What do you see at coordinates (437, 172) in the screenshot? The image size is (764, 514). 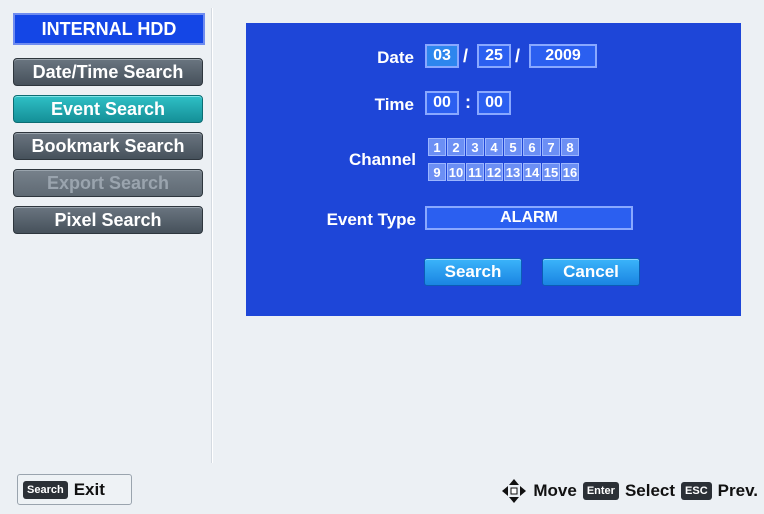 I see `channel-9-checkbox: 9` at bounding box center [437, 172].